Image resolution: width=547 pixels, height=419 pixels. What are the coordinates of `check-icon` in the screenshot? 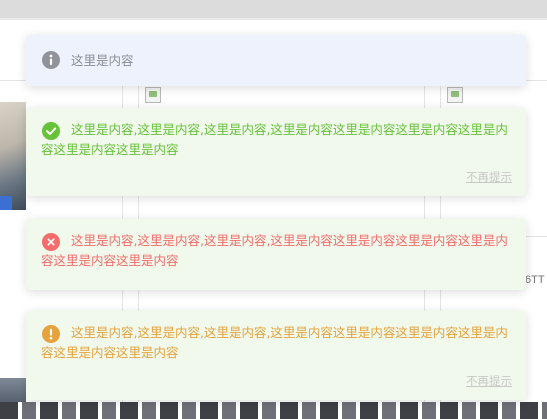 It's located at (51, 131).